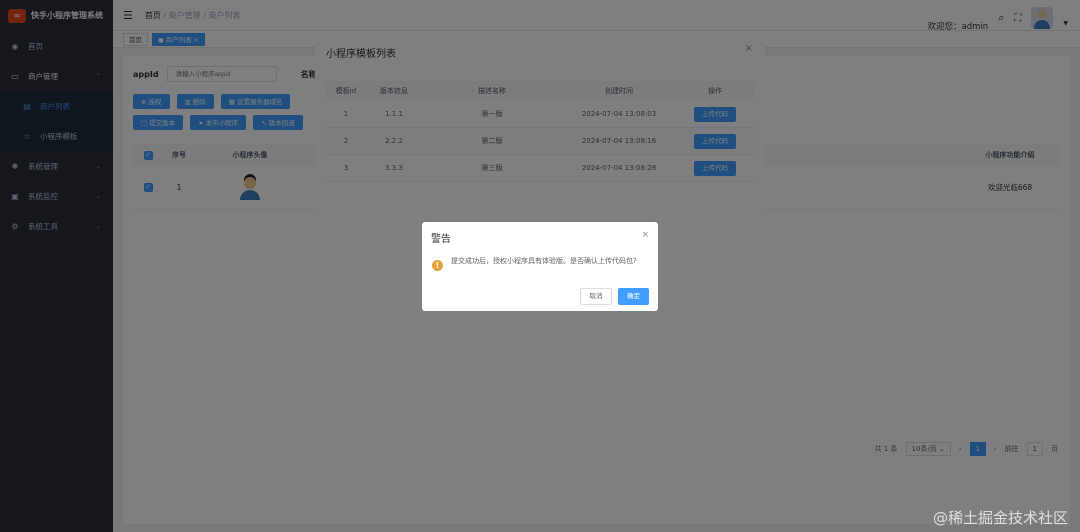 Image resolution: width=1080 pixels, height=532 pixels. I want to click on col-intro: 小程序功能介绍, so click(1010, 155).